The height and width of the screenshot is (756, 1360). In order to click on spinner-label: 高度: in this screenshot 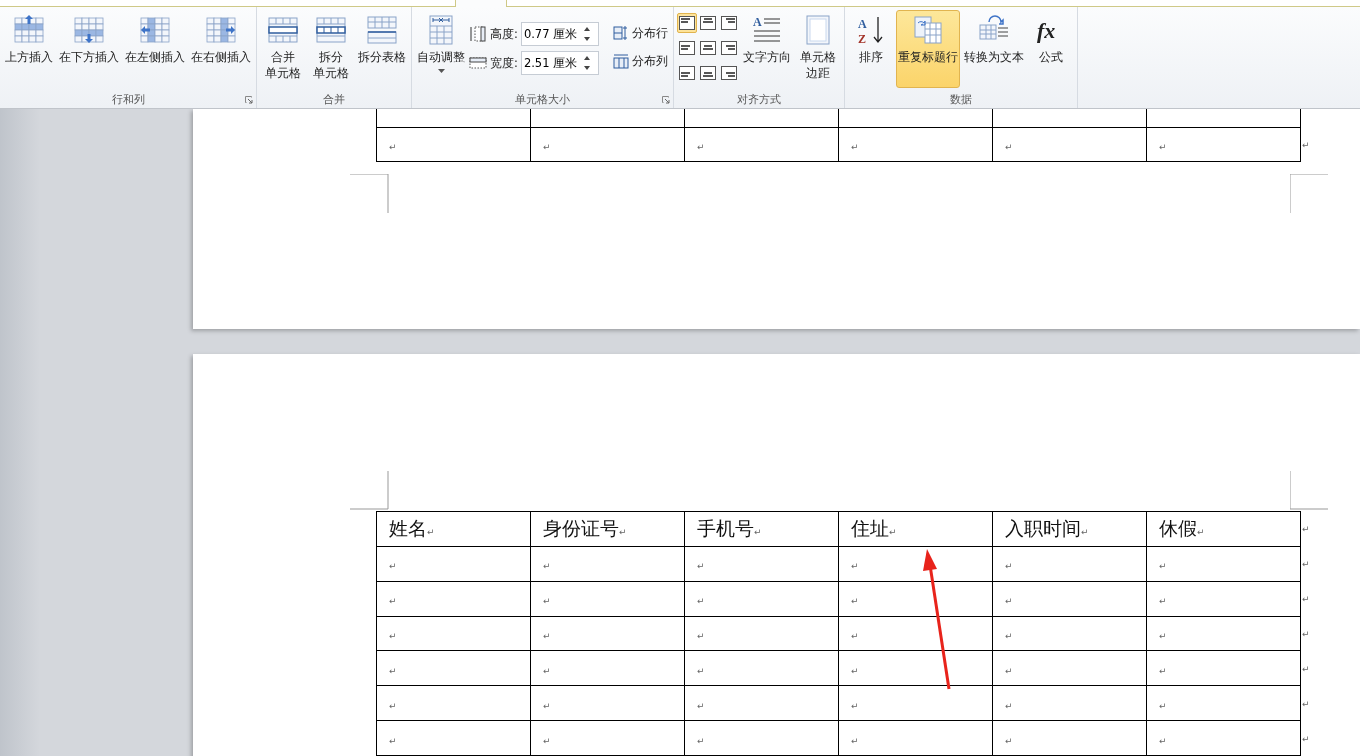, I will do `click(504, 34)`.